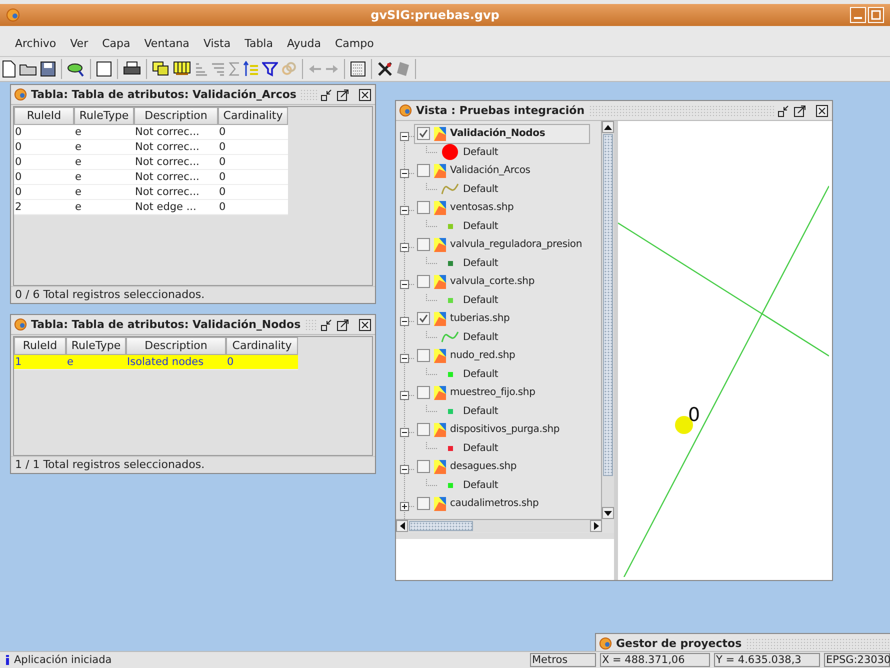 The image size is (890, 668). Describe the element at coordinates (467, 466) in the screenshot. I see `layer-item: desagues.shp` at that location.